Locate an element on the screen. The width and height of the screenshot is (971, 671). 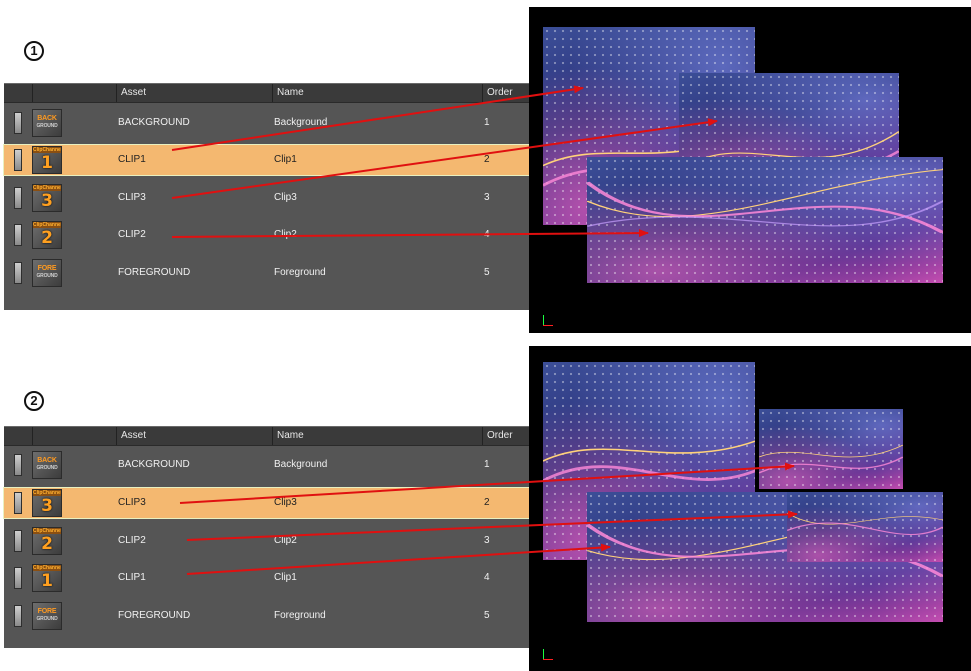
thumb-number: 1 is located at coordinates (47, 581).